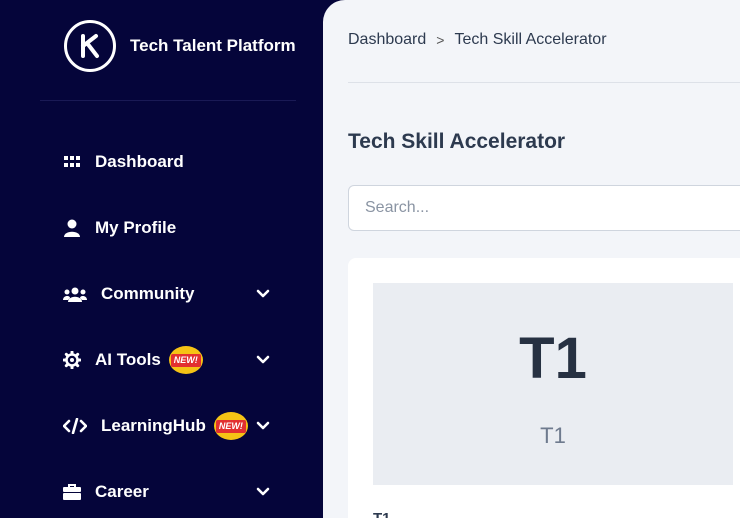 This screenshot has height=518, width=740. I want to click on search-input, so click(544, 208).